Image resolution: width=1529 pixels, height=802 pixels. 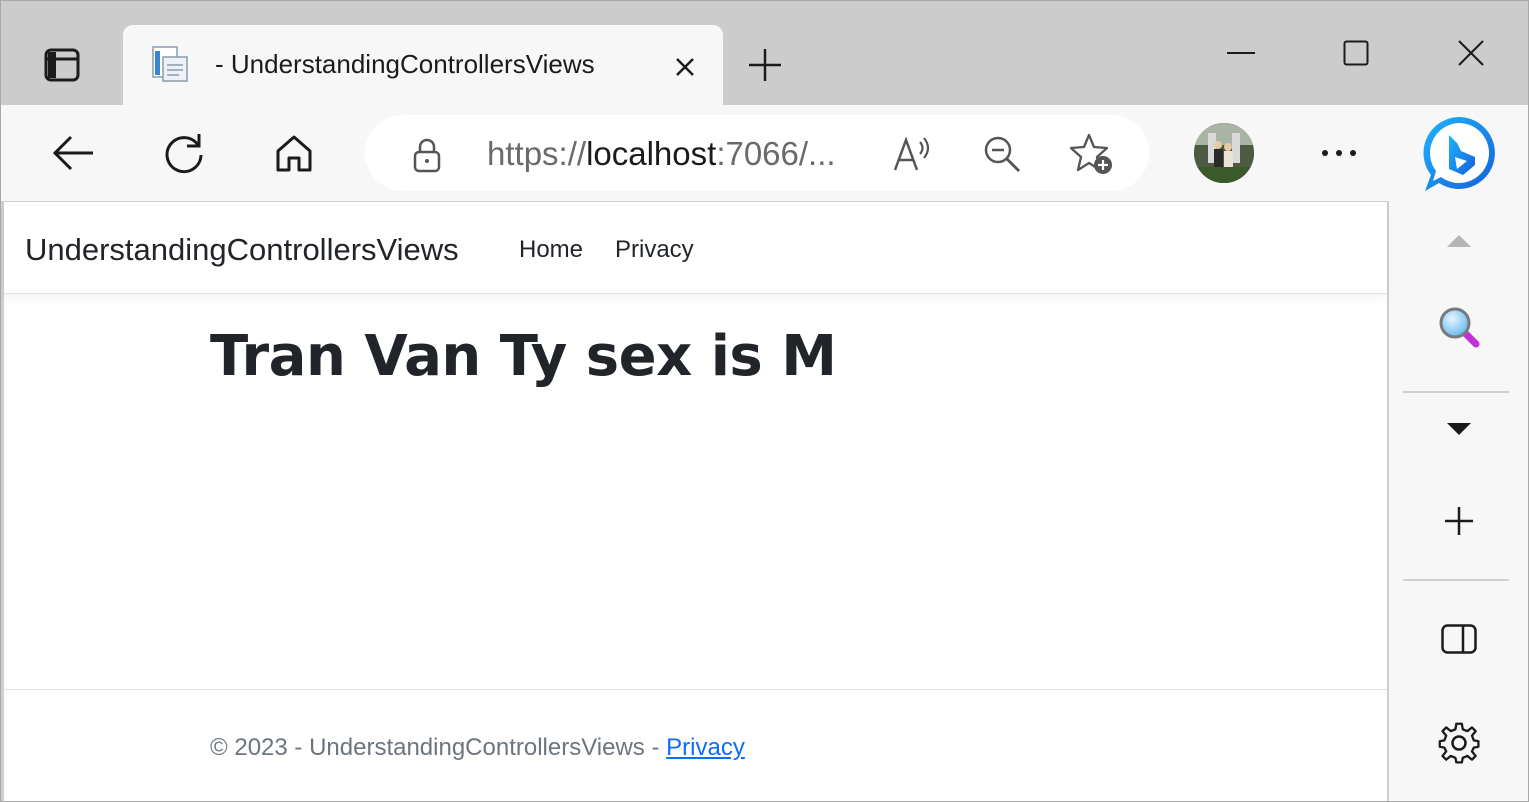 I want to click on close-window-button, so click(x=1471, y=53).